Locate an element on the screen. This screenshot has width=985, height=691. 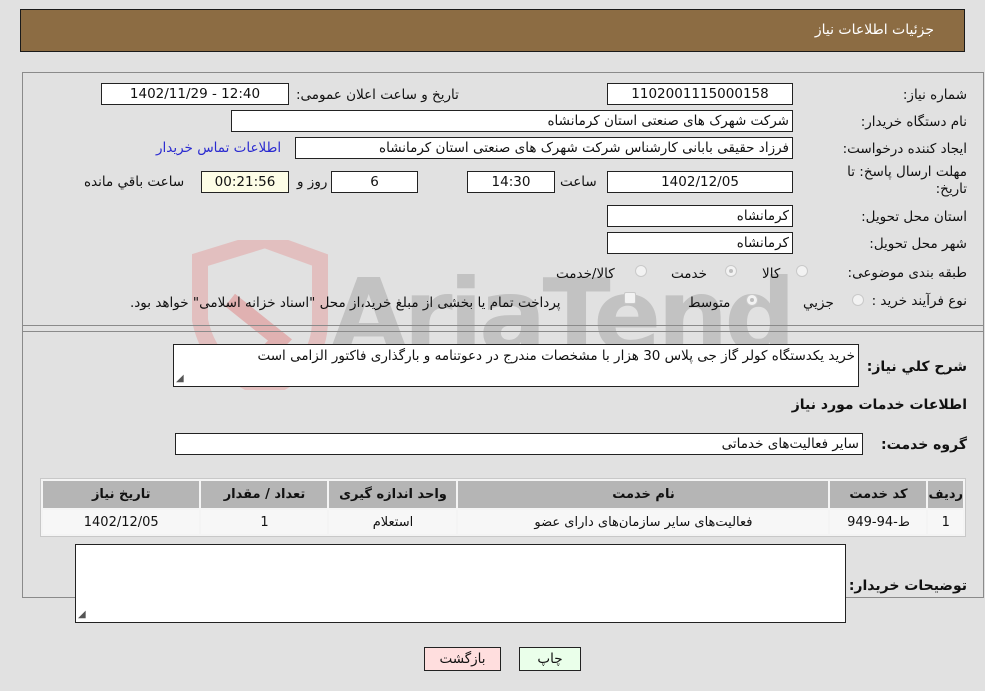
cell-service-name: فعالیت‌های سایر سازمان‌های دارای عضو is located at coordinates (643, 522).